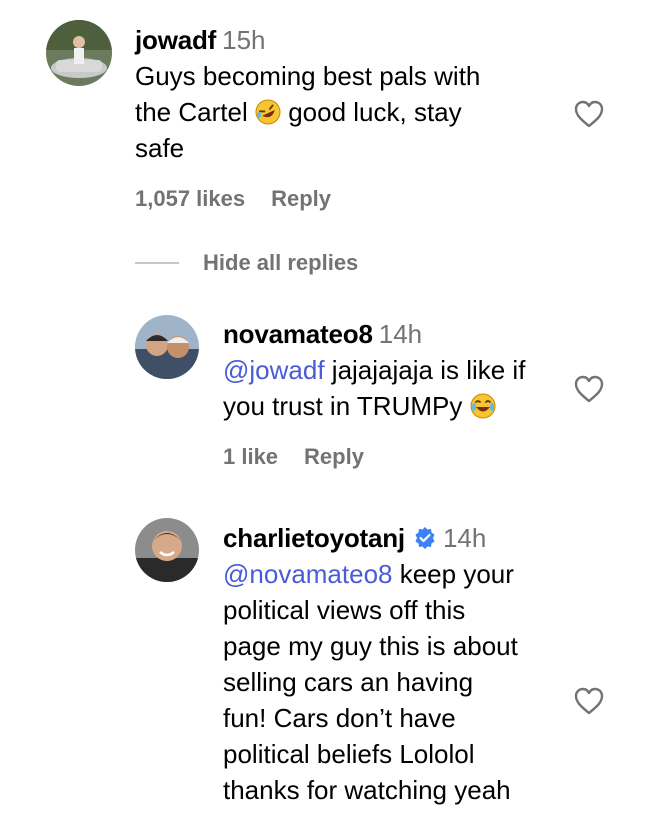 This screenshot has height=840, width=660. What do you see at coordinates (244, 40) in the screenshot?
I see `timestamp: 15h` at bounding box center [244, 40].